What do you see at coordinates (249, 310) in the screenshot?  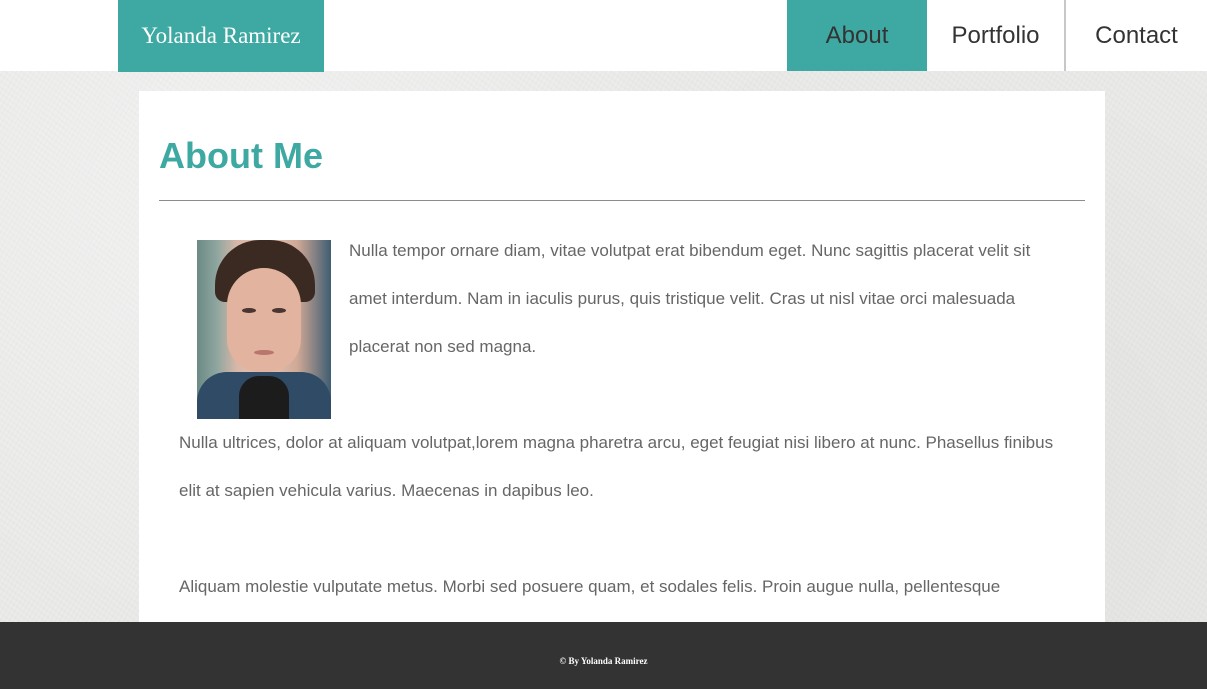 I see `photo-eye-left` at bounding box center [249, 310].